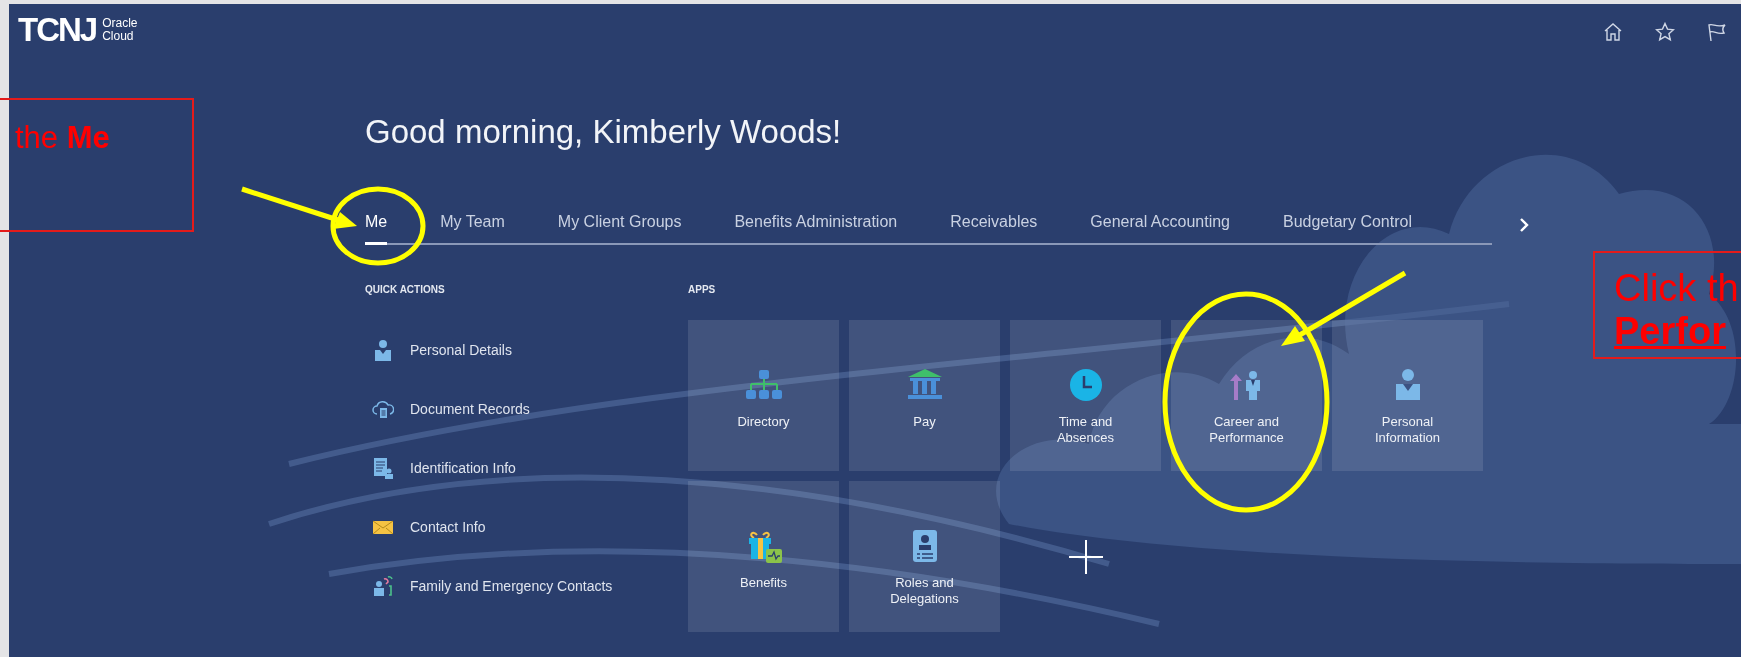 This screenshot has height=657, width=1741. I want to click on document-person-icon, so click(383, 467).